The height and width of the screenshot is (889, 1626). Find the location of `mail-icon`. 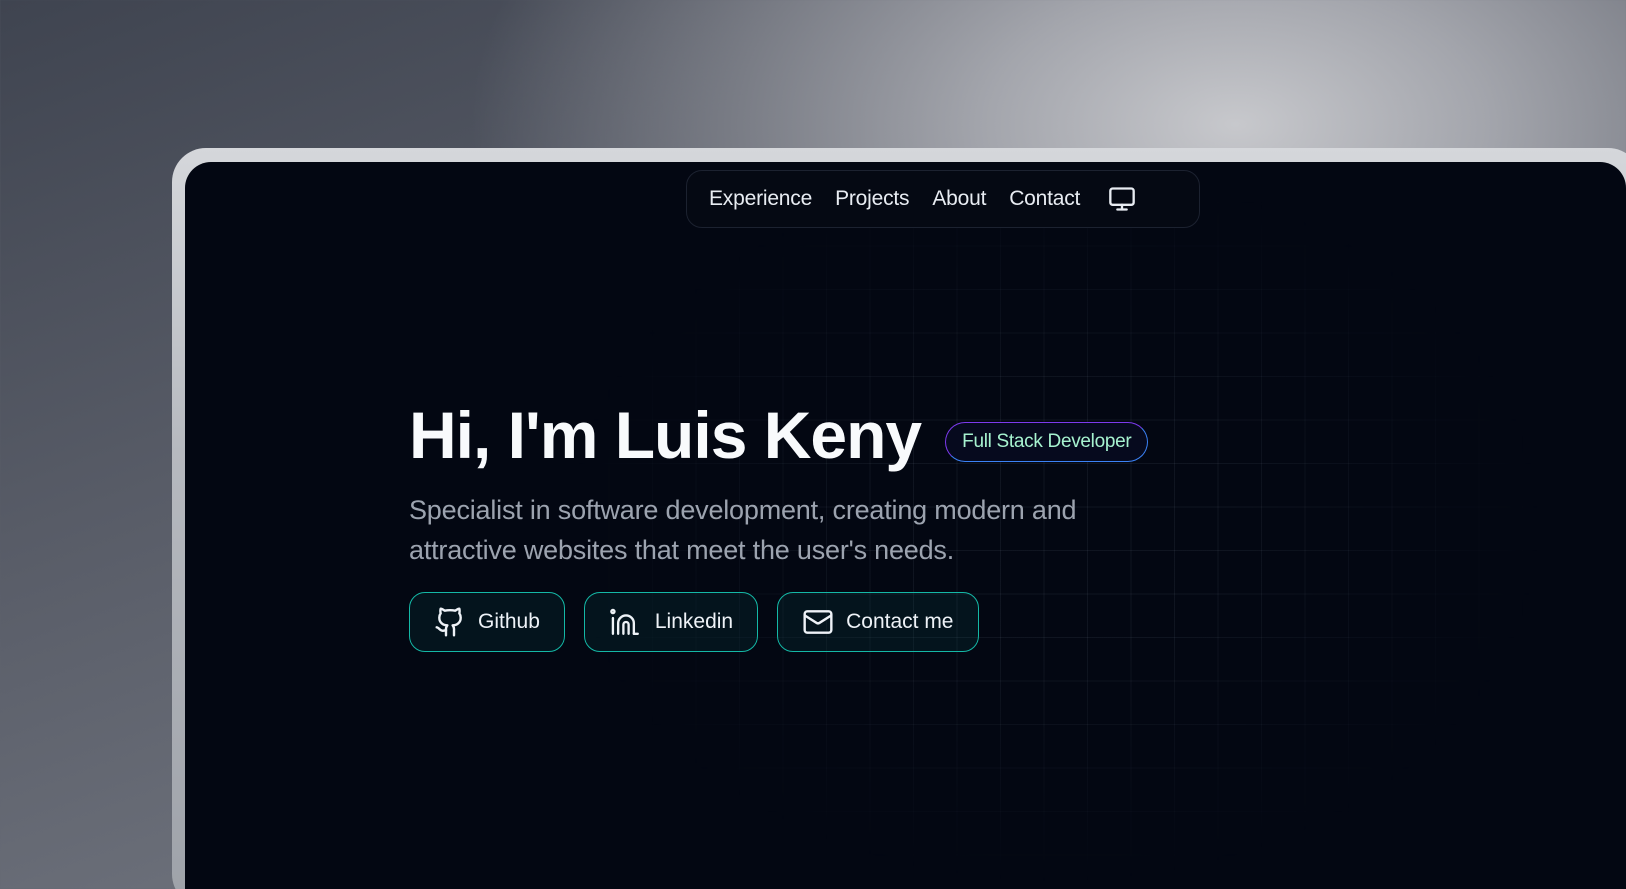

mail-icon is located at coordinates (818, 622).